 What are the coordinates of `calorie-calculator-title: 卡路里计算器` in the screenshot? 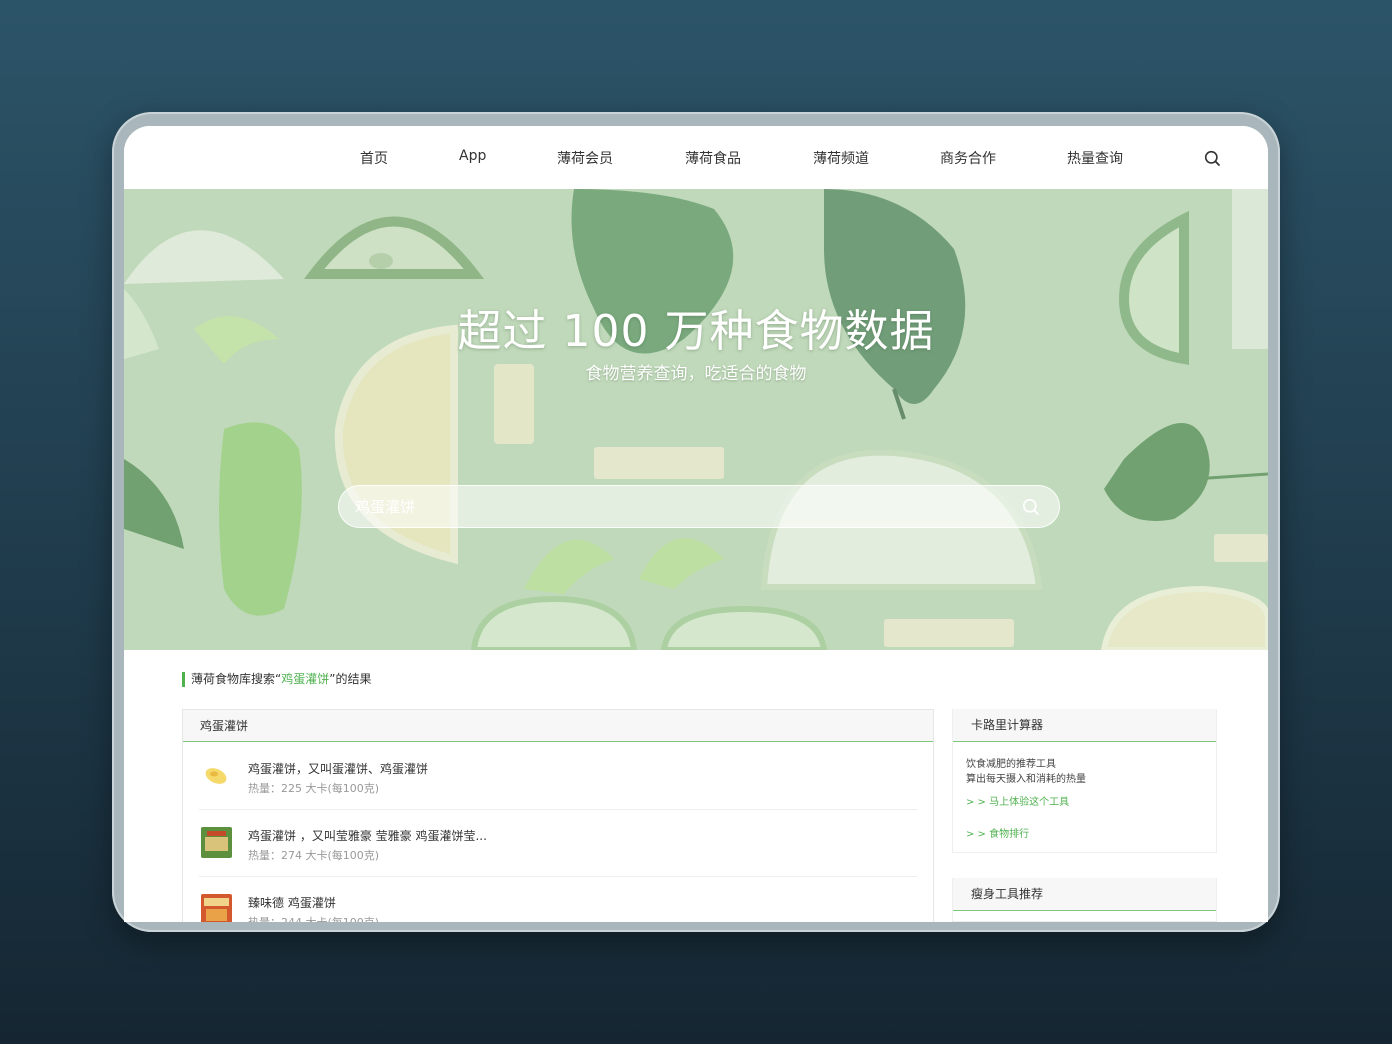 It's located at (1084, 725).